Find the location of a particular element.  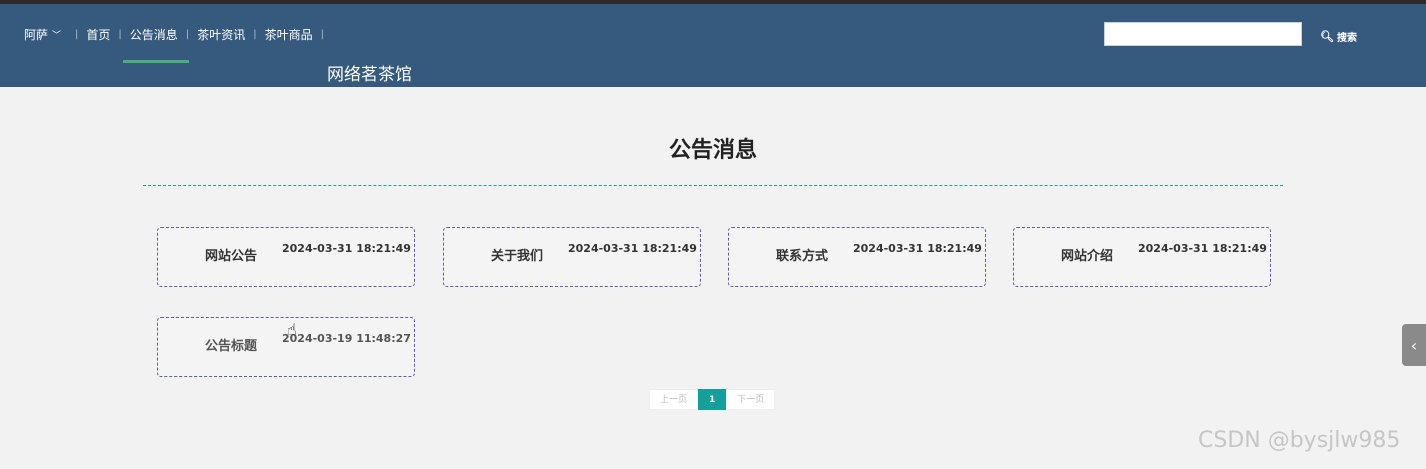

pagination: 上一页 1 下一页 is located at coordinates (712, 399).